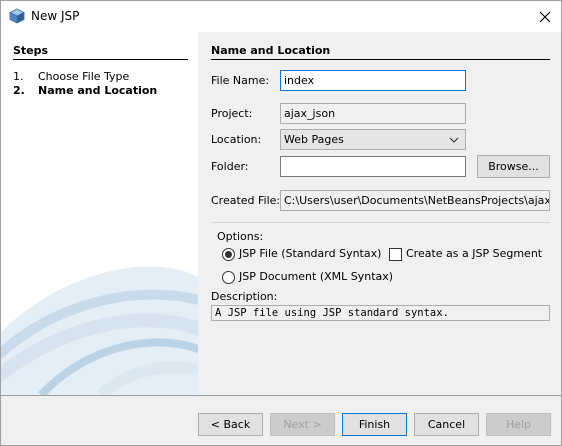 The width and height of the screenshot is (562, 446). What do you see at coordinates (474, 253) in the screenshot?
I see `jsp-segment-label: Create as a JSP Segment` at bounding box center [474, 253].